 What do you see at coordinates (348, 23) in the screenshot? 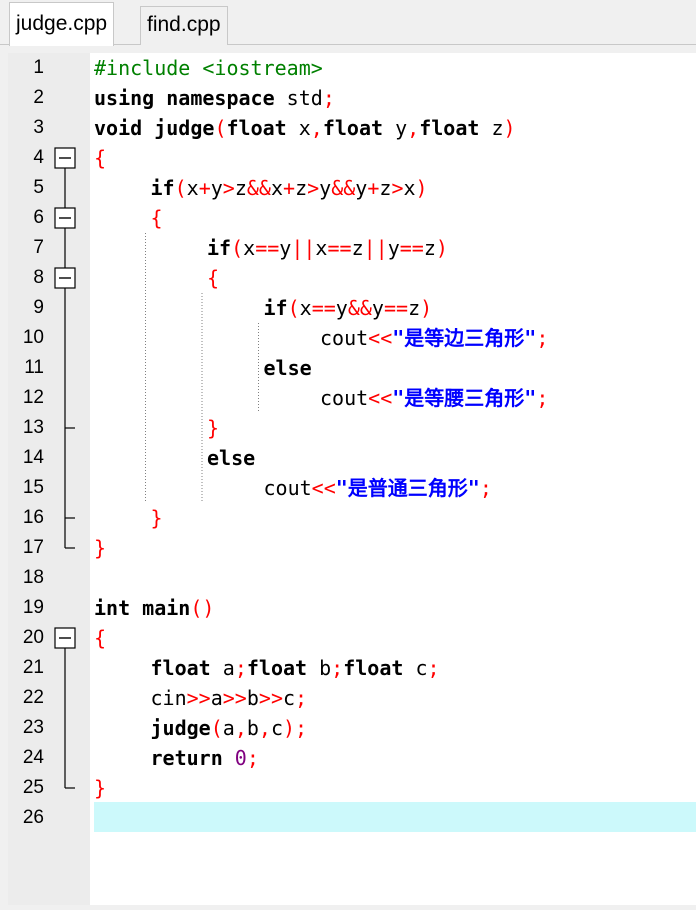
I see `tab-bar: judge.cpp find.cpp` at bounding box center [348, 23].